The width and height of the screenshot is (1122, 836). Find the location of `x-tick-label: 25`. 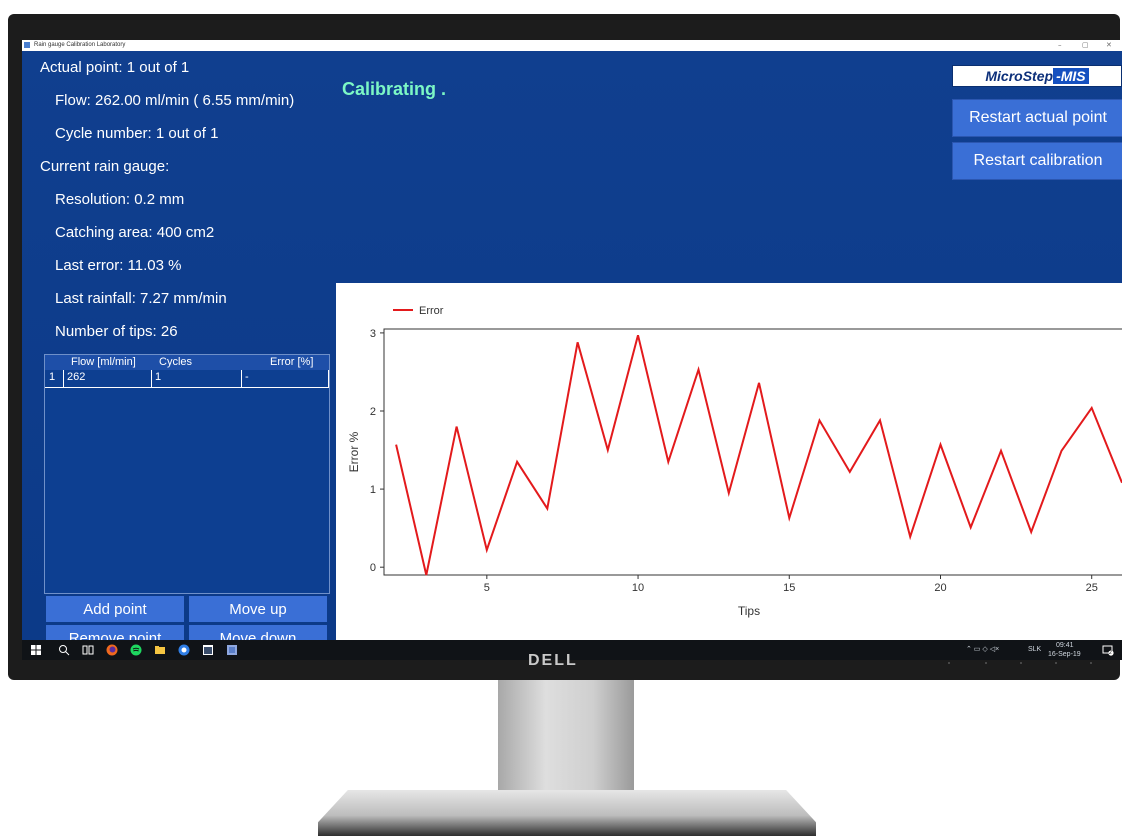

x-tick-label: 25 is located at coordinates (1092, 588).